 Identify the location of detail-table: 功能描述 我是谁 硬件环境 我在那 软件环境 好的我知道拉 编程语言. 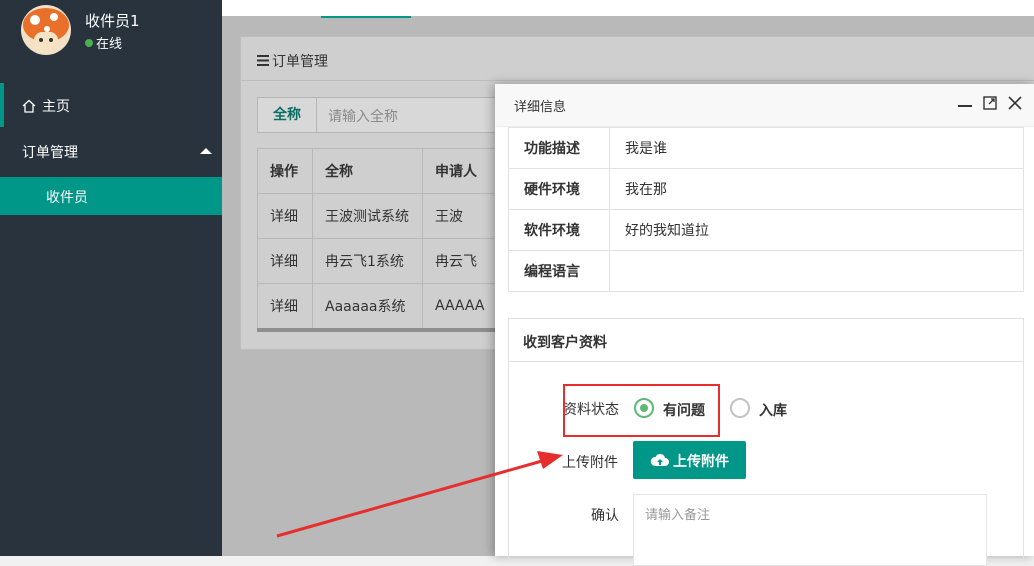
(766, 209).